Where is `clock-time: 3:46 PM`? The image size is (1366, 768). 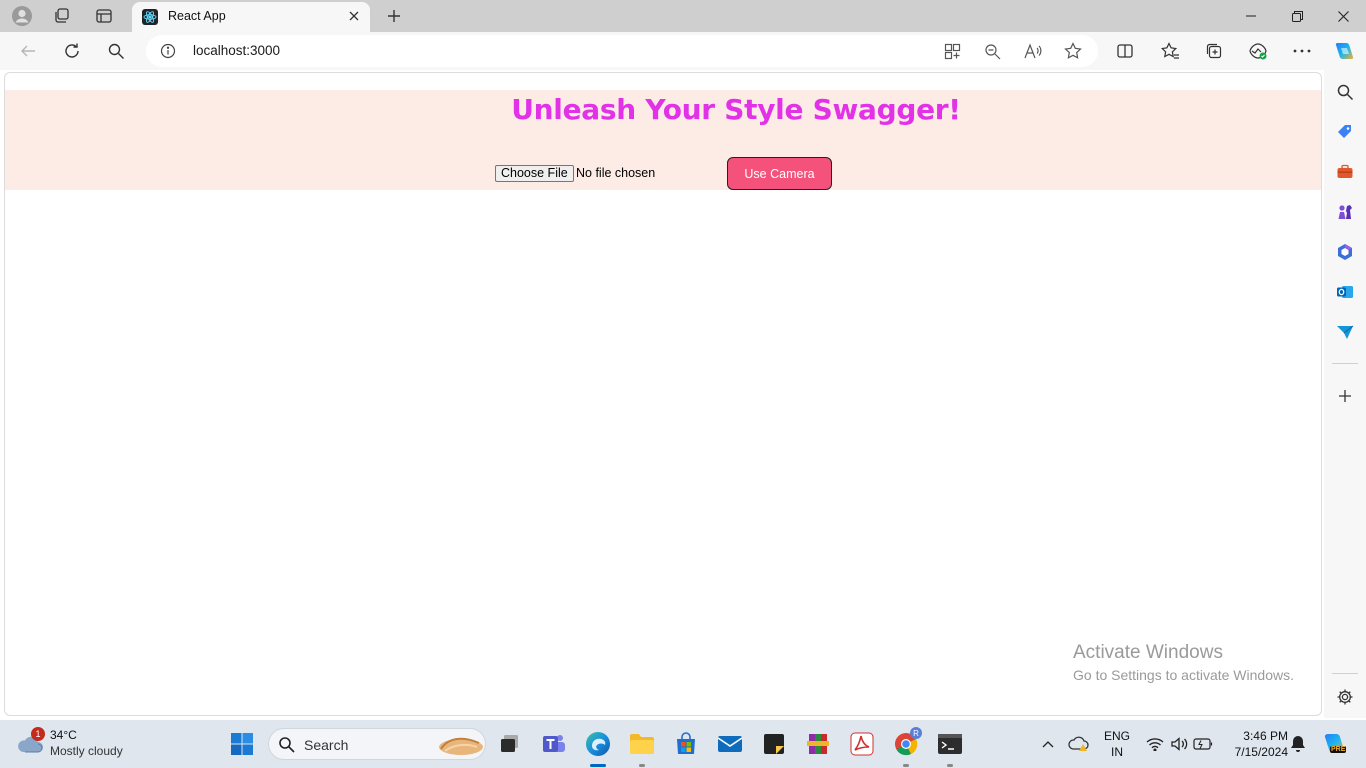
clock-time: 3:46 PM is located at coordinates (1265, 736).